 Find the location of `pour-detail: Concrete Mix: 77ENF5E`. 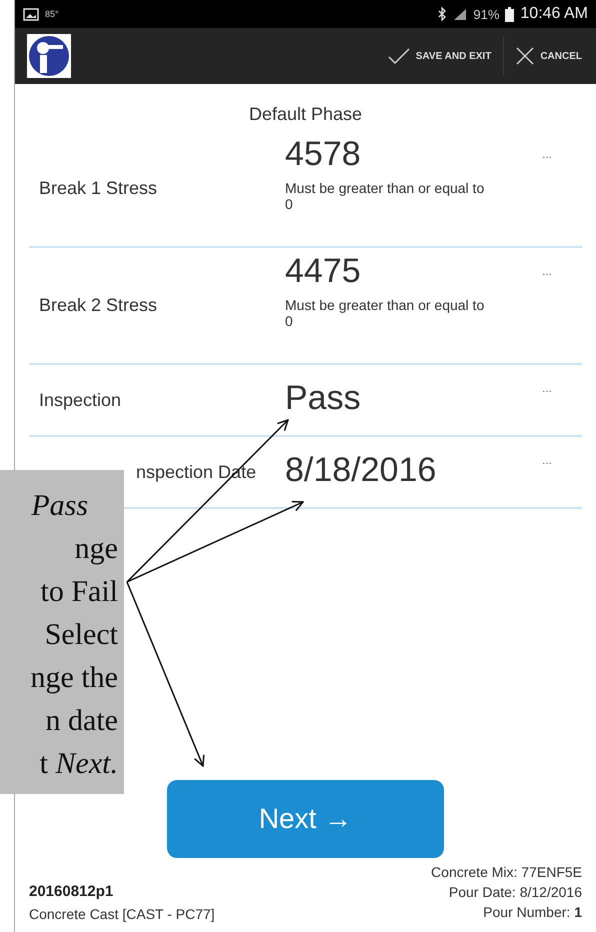

pour-detail: Concrete Mix: 77ENF5E is located at coordinates (506, 872).